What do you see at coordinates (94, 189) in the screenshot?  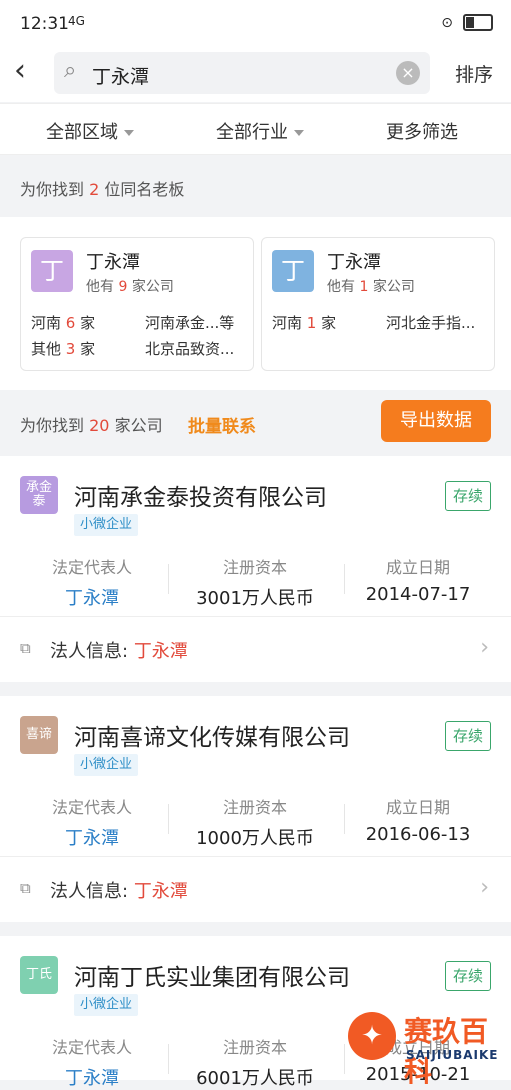 I see `boss-count: 2` at bounding box center [94, 189].